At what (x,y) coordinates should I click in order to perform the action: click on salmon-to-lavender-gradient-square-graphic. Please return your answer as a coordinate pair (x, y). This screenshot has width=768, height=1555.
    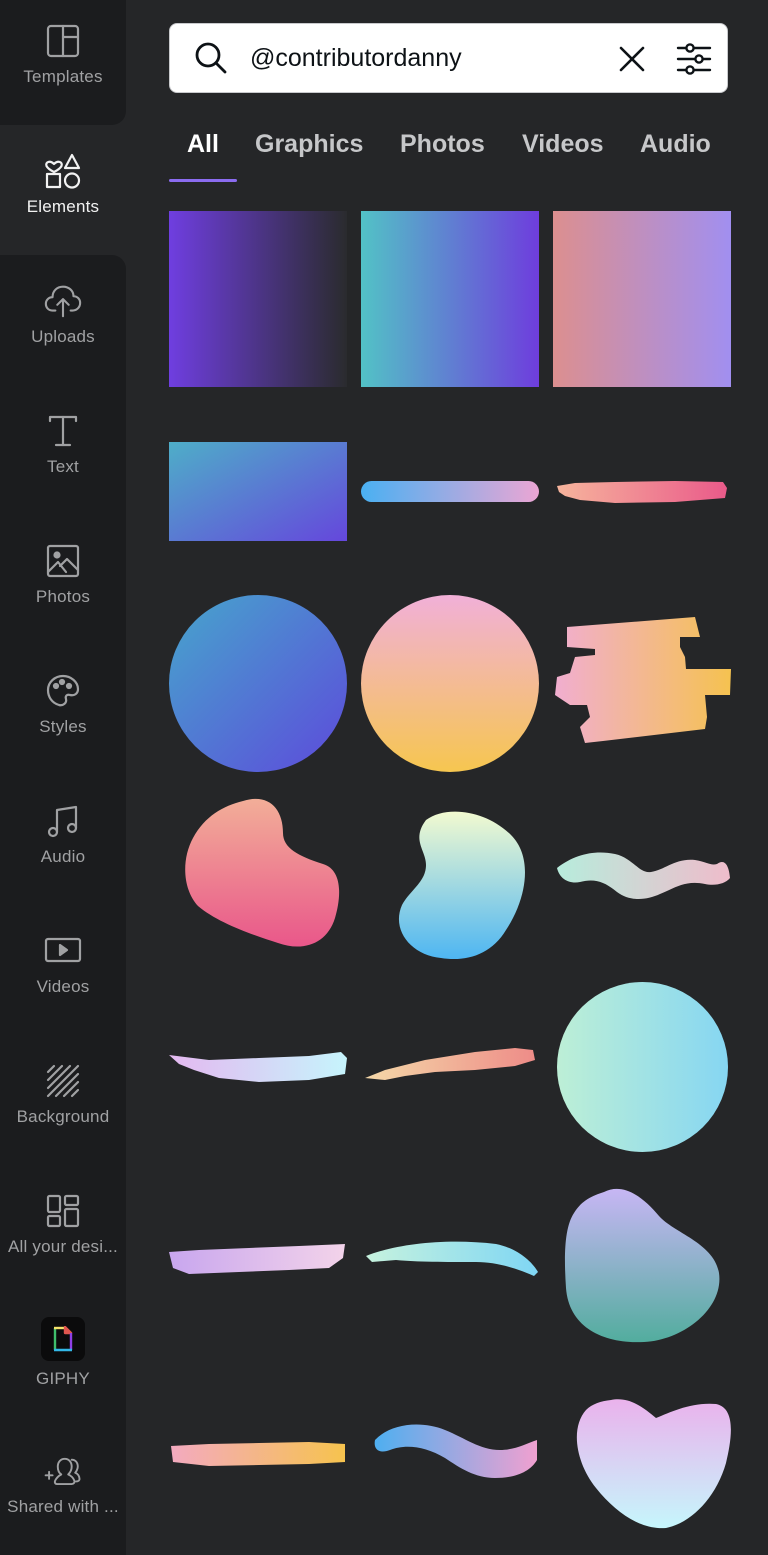
    Looking at the image, I should click on (642, 299).